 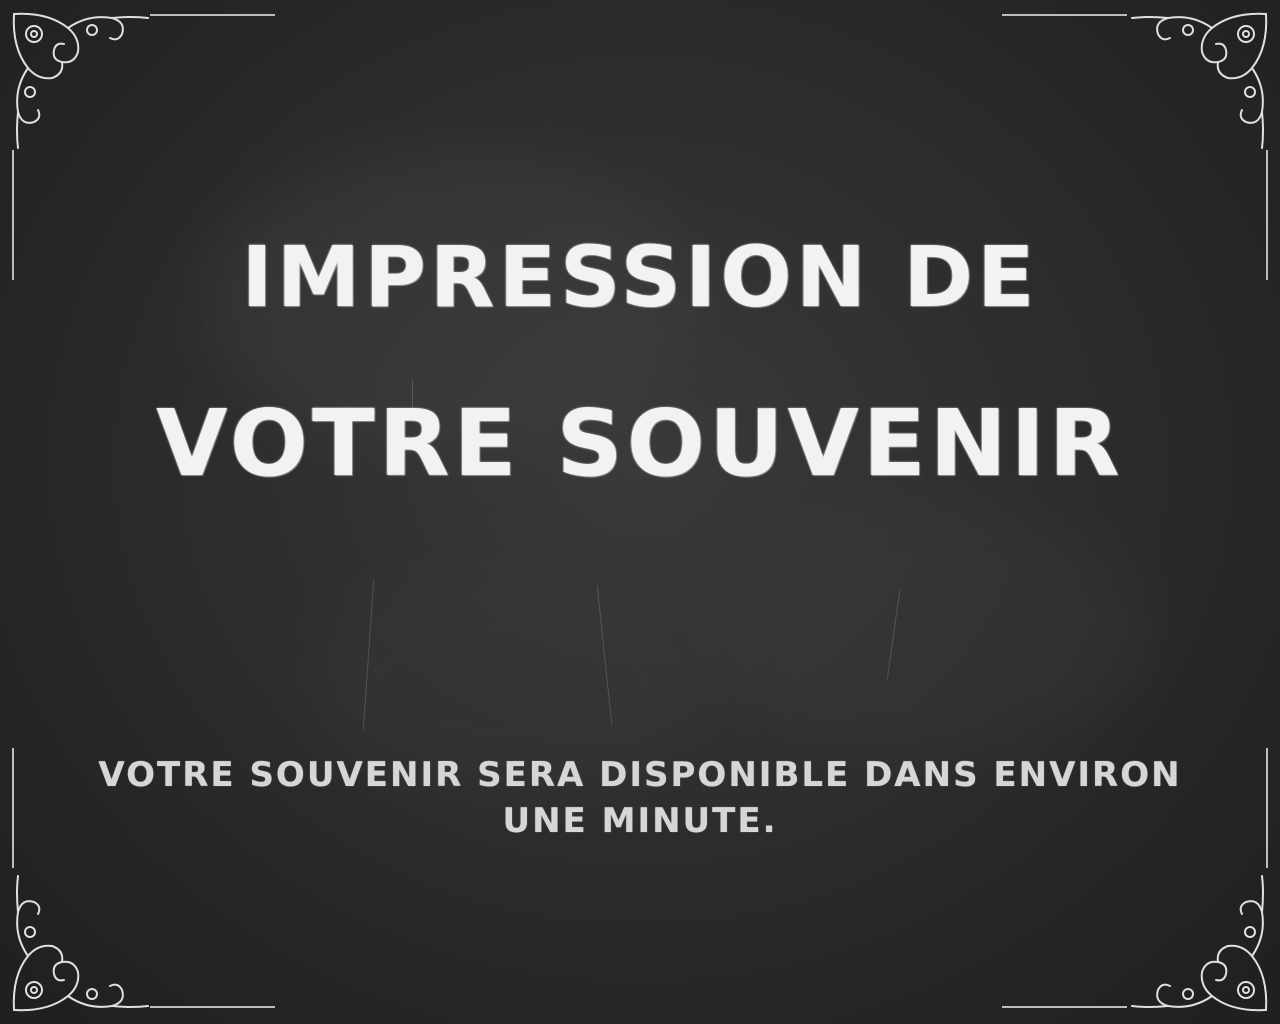 I want to click on frame-bottom-left-line, so click(x=212, y=1007).